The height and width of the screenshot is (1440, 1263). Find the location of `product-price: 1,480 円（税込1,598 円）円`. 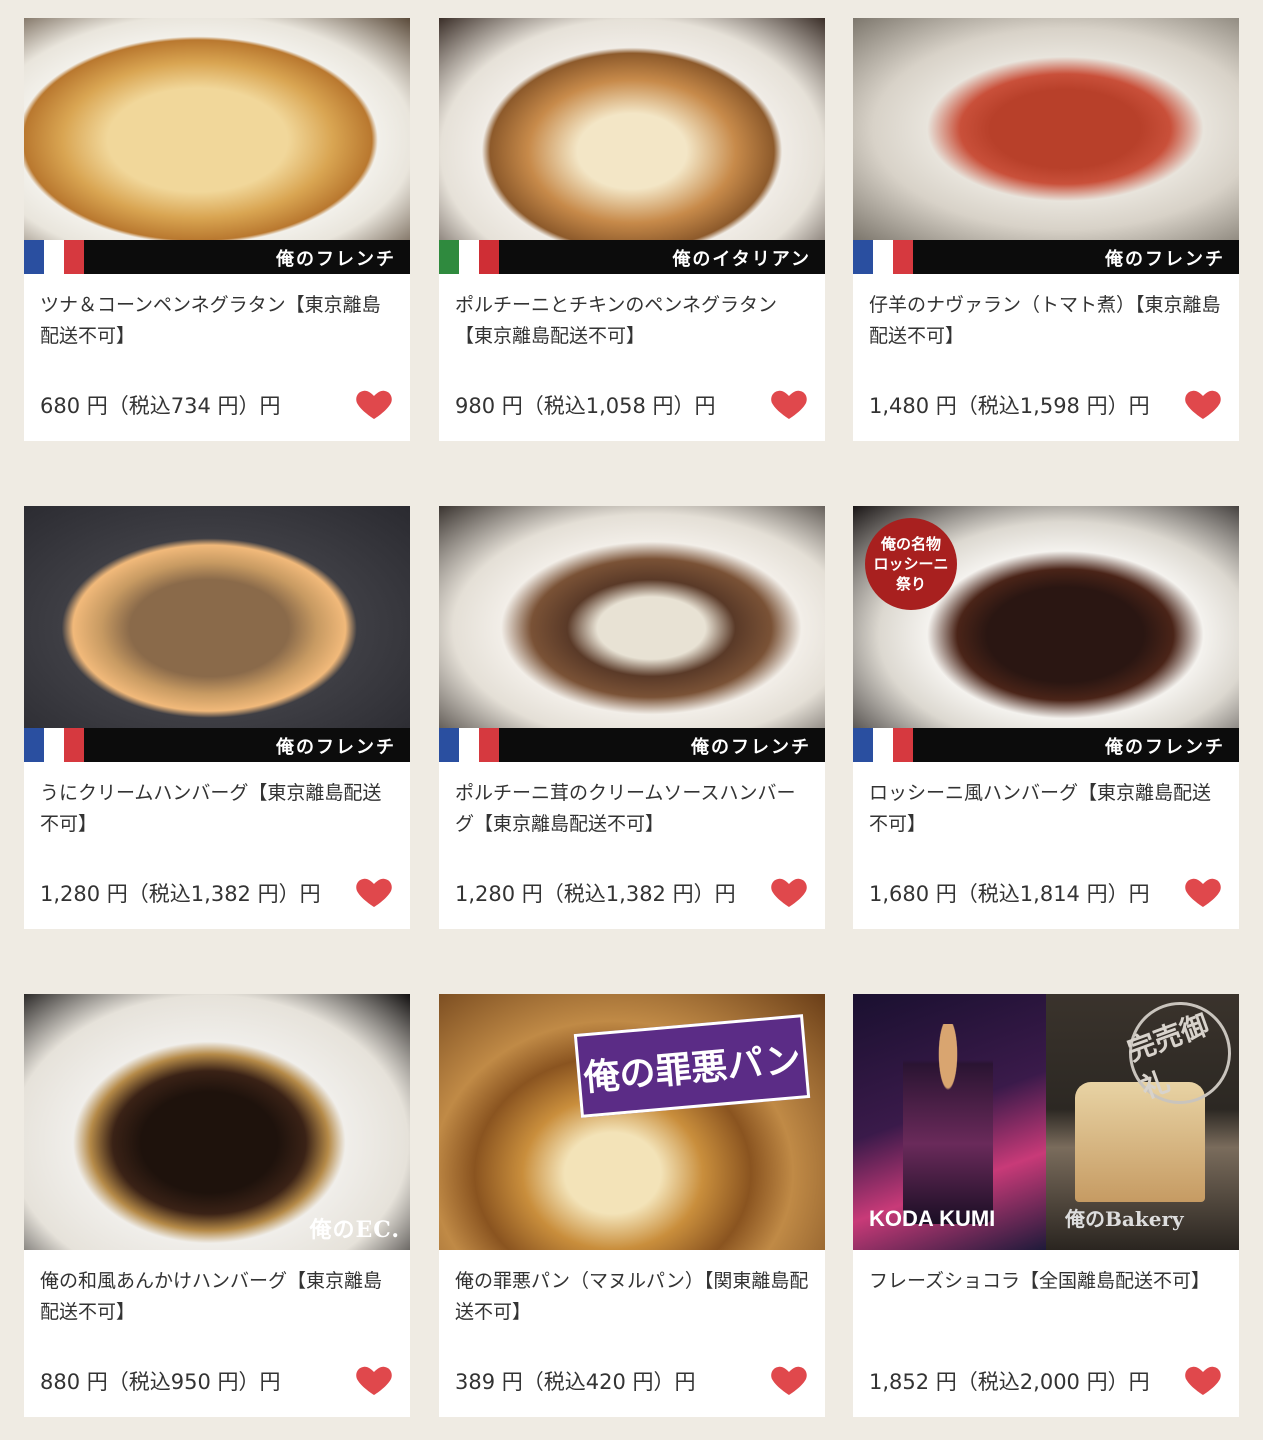

product-price: 1,480 円（税込1,598 円）円 is located at coordinates (1009, 406).